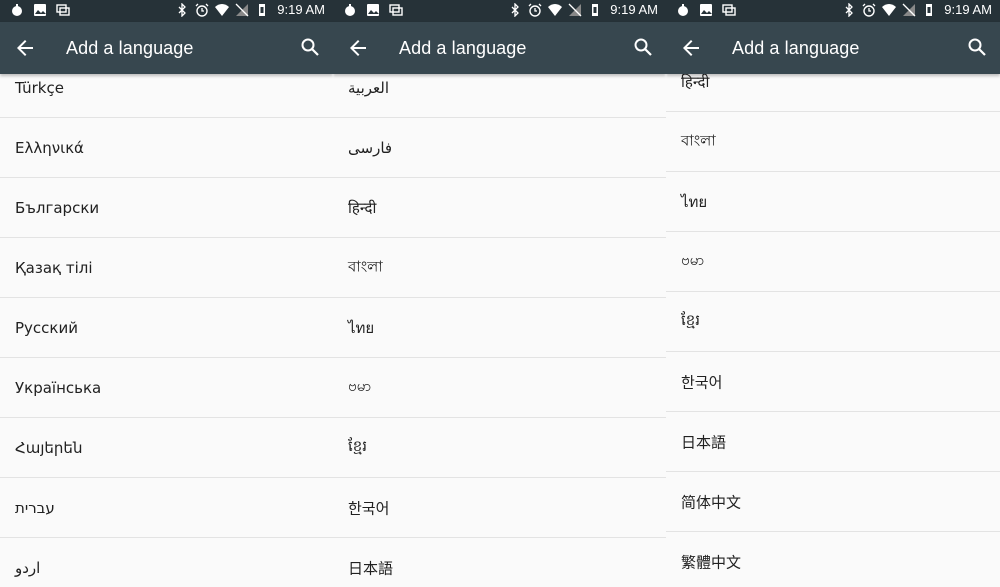 The width and height of the screenshot is (1000, 587). Describe the element at coordinates (499, 148) in the screenshot. I see `language-item: فارسی` at that location.